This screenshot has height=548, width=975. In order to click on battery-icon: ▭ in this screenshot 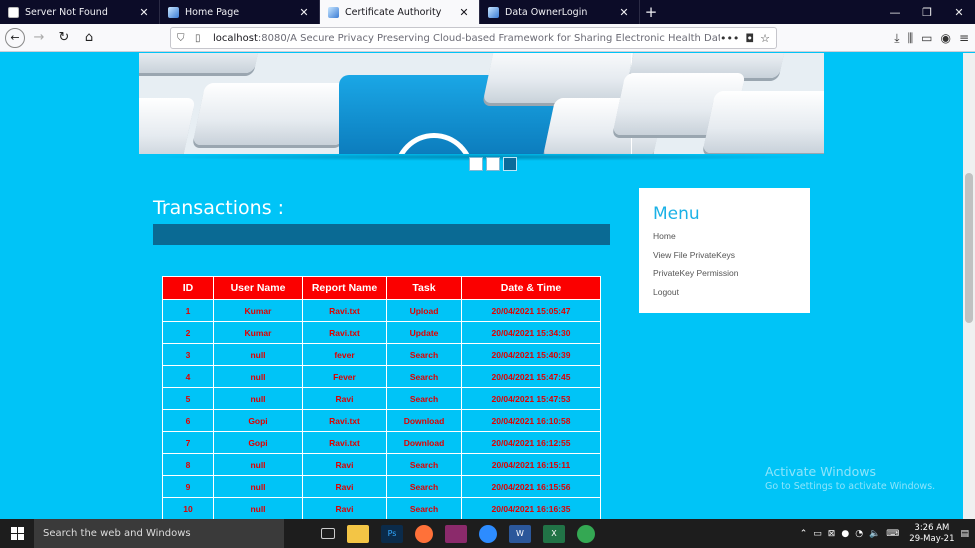, I will do `click(817, 534)`.